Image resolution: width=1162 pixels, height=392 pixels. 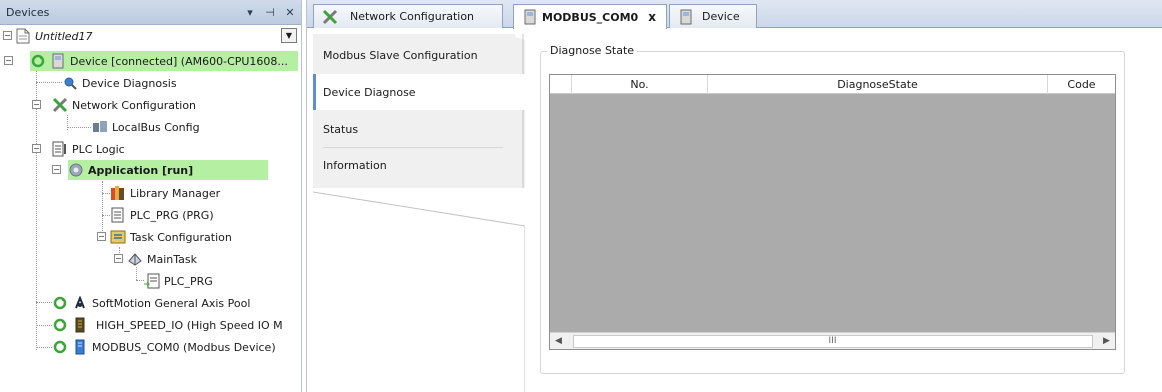 What do you see at coordinates (184, 347) in the screenshot?
I see `tree-item-label: MODBUS_COM0 (Modbus Device)` at bounding box center [184, 347].